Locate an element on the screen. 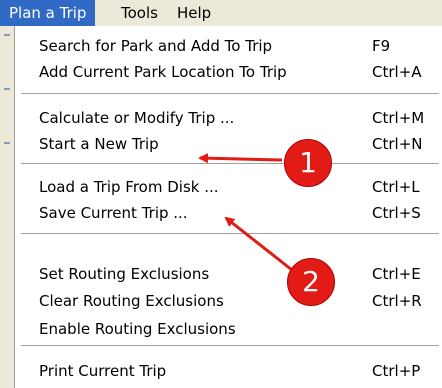 The height and width of the screenshot is (388, 442). menu-item-label: Search for Park and Add To Trip is located at coordinates (156, 46).